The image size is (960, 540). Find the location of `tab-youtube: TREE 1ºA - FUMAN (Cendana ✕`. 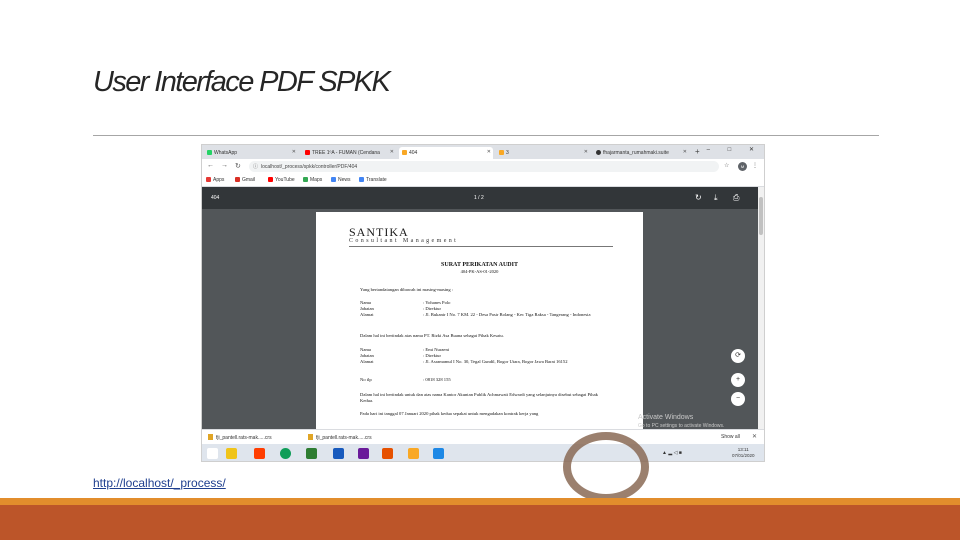

tab-youtube: TREE 1ºA - FUMAN (Cendana ✕ is located at coordinates (349, 153).